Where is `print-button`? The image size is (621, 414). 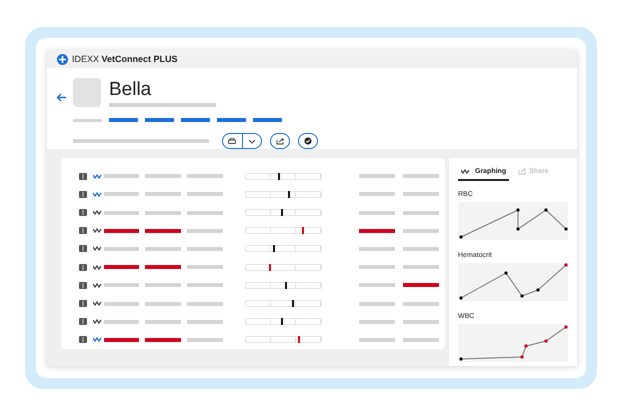 print-button is located at coordinates (232, 141).